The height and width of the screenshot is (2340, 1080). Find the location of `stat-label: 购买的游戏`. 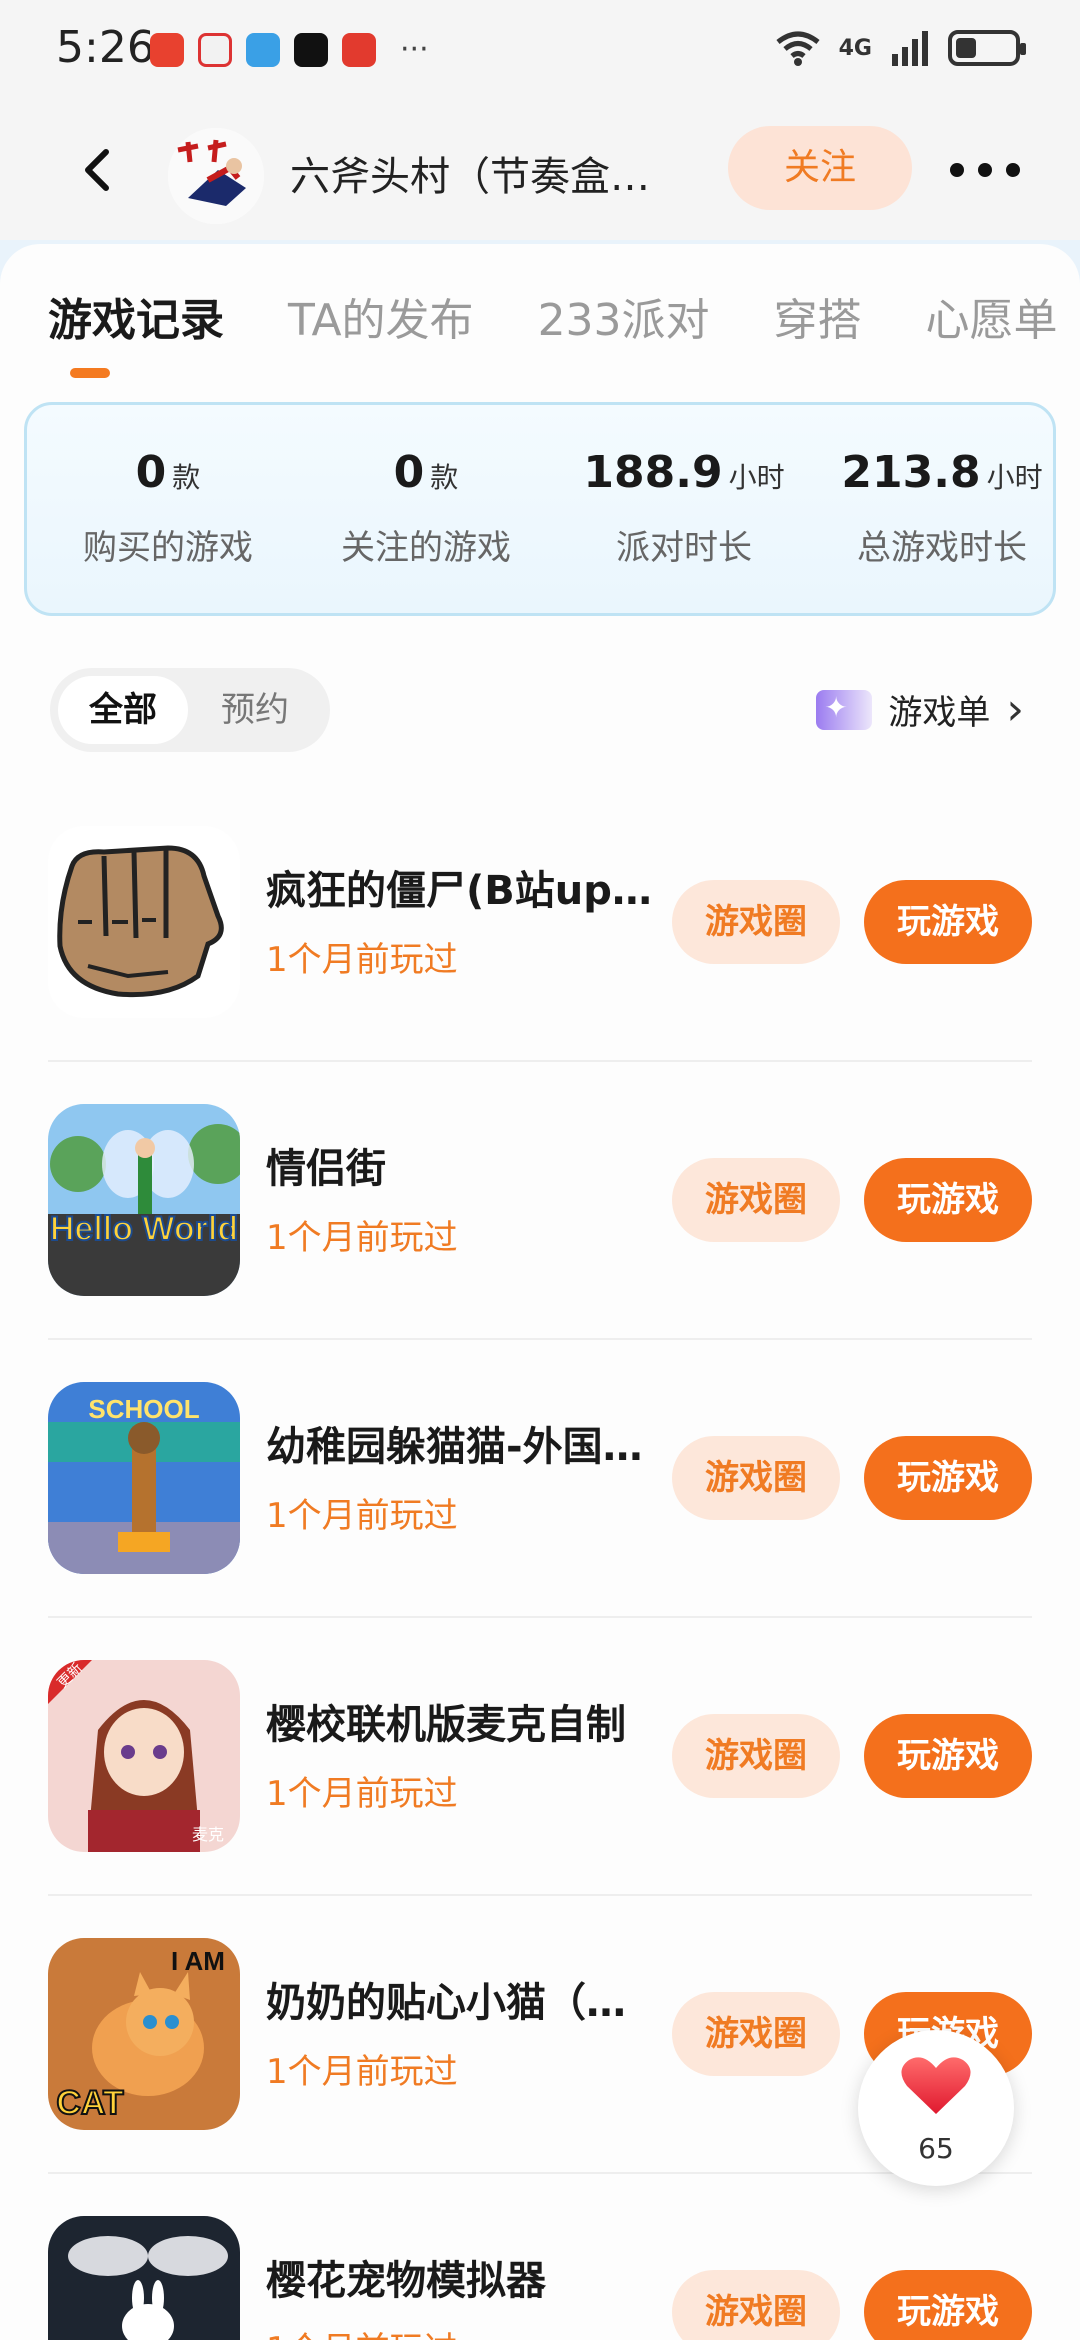

stat-label: 购买的游戏 is located at coordinates (168, 548).